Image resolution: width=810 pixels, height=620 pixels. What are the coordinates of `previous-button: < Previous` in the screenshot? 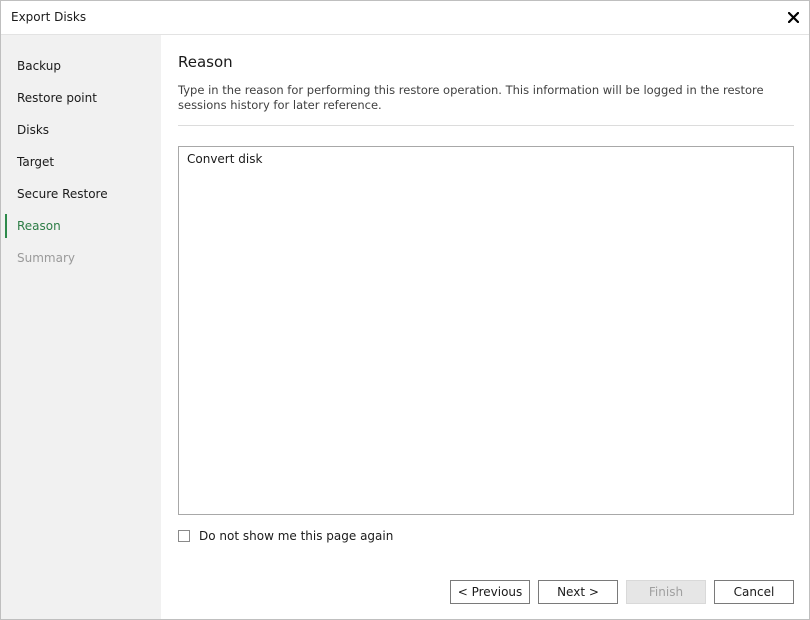 It's located at (490, 592).